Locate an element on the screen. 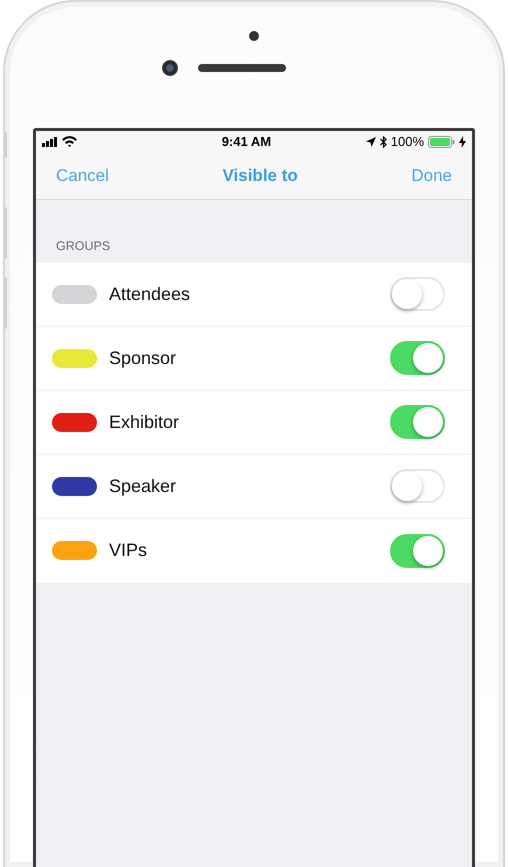  section-header: GROUPS is located at coordinates (83, 246).